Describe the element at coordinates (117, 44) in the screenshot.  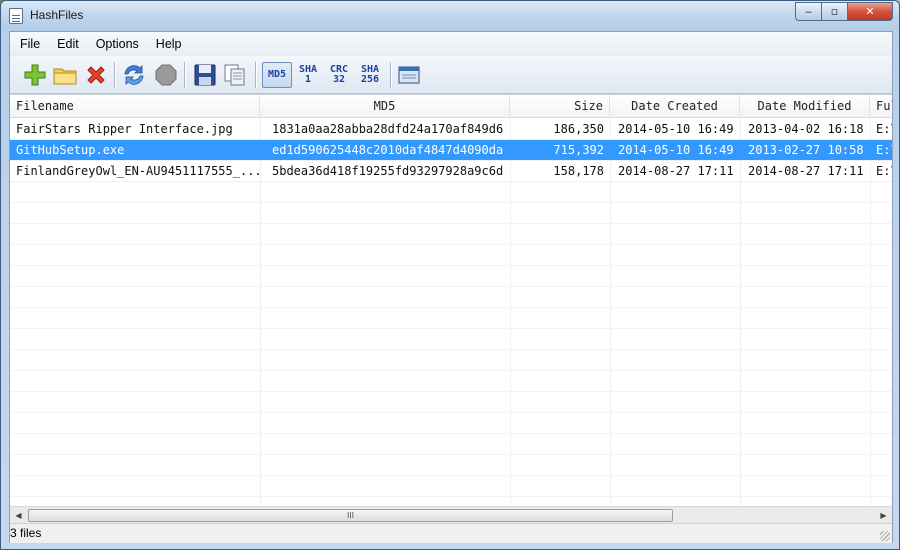
I see `menu-options: Options` at that location.